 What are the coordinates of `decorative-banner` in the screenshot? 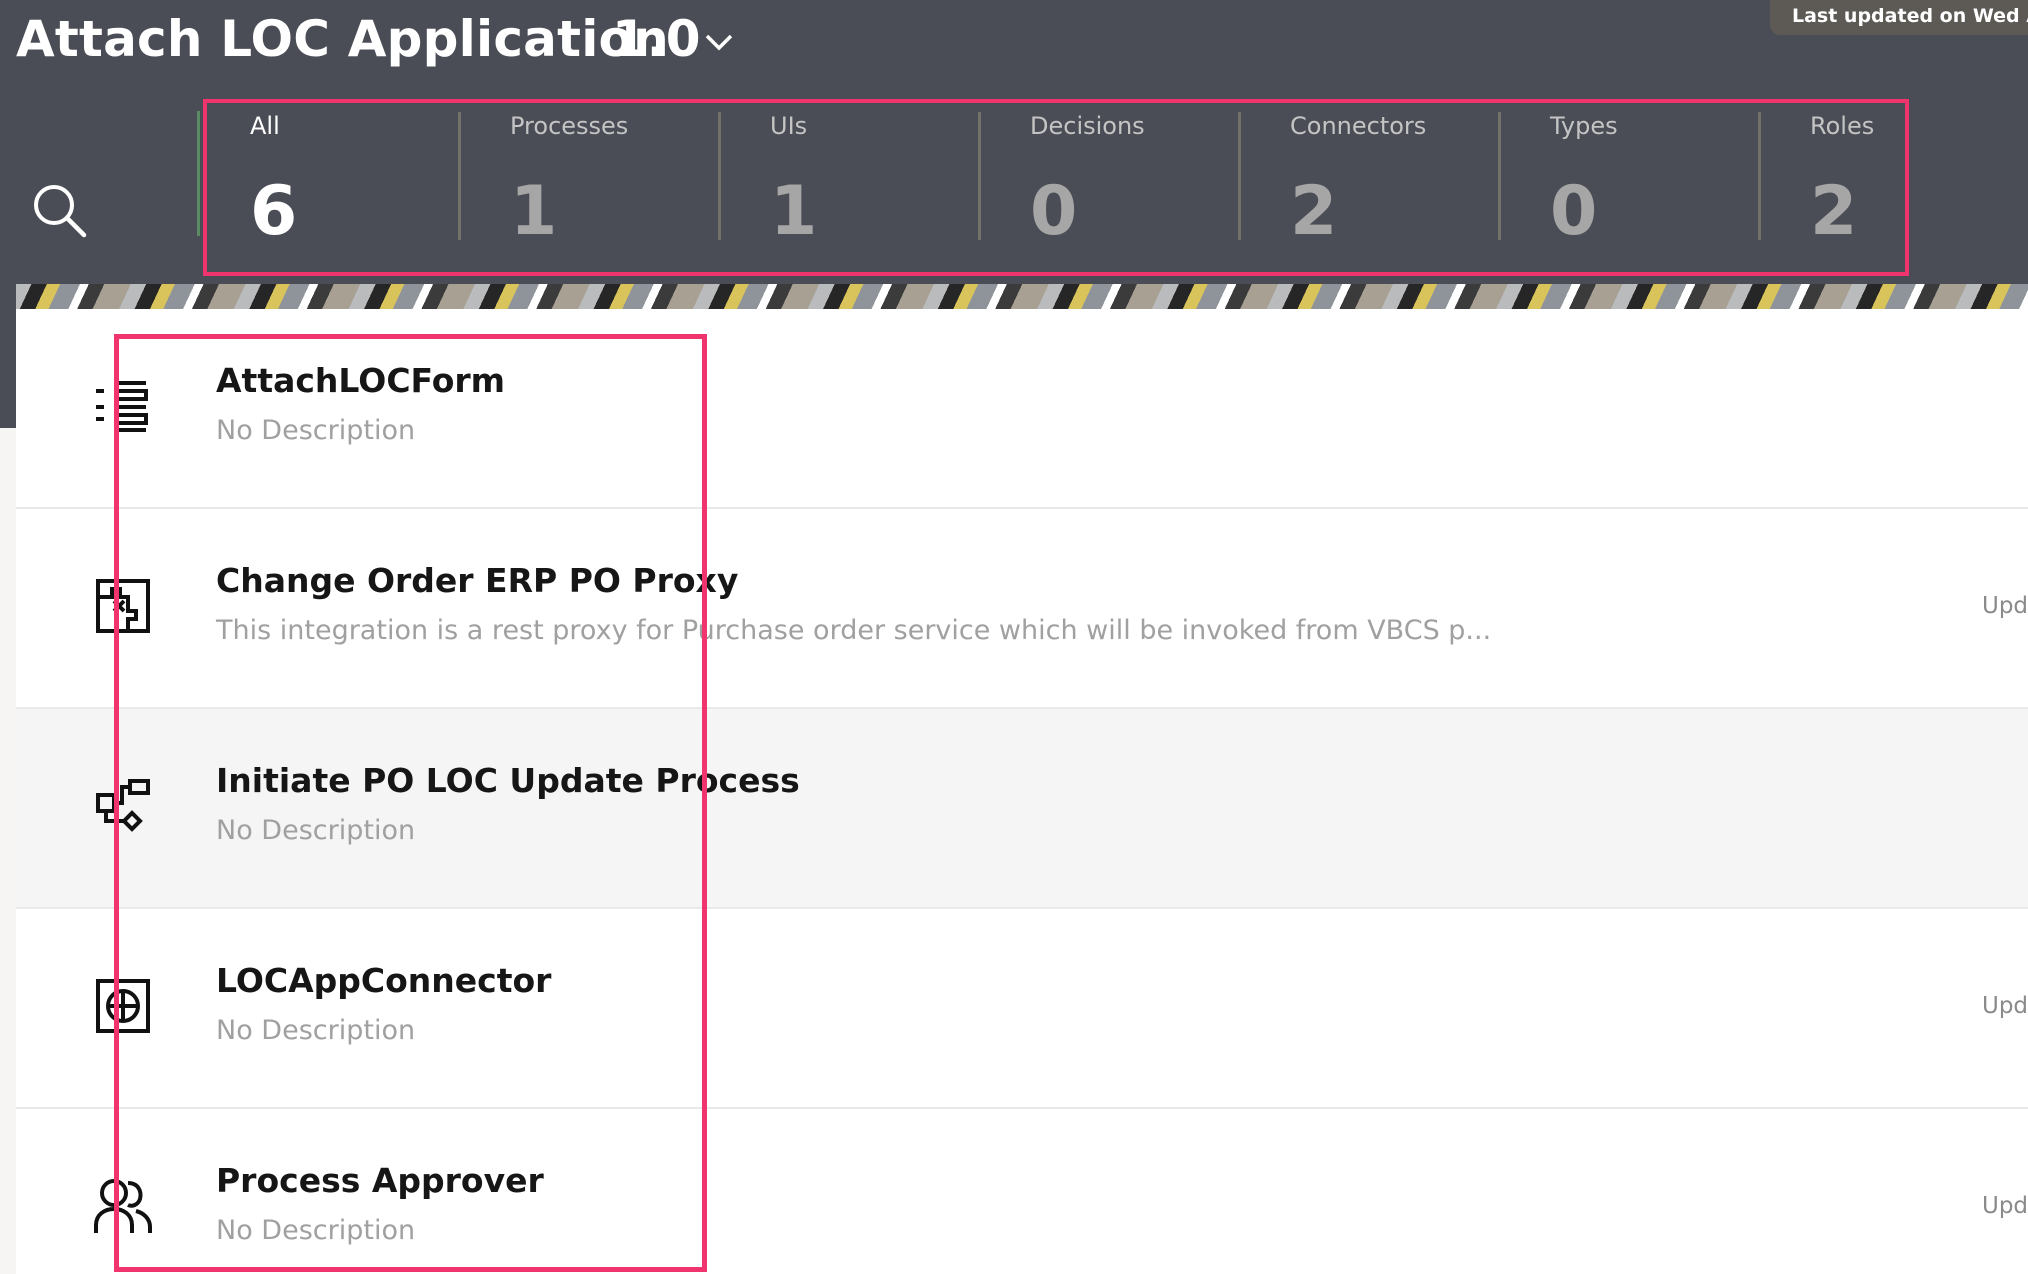 It's located at (1022, 296).